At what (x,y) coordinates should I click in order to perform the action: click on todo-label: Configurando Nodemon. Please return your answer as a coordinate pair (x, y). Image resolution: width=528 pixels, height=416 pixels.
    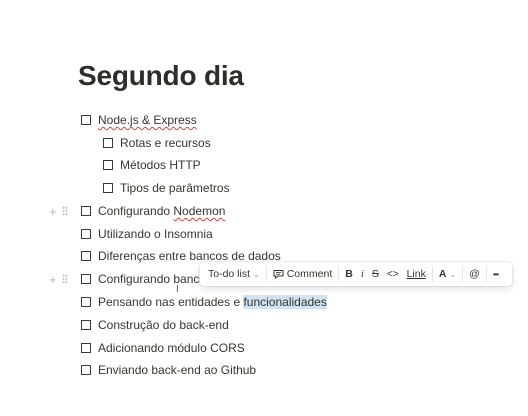
    Looking at the image, I should click on (161, 211).